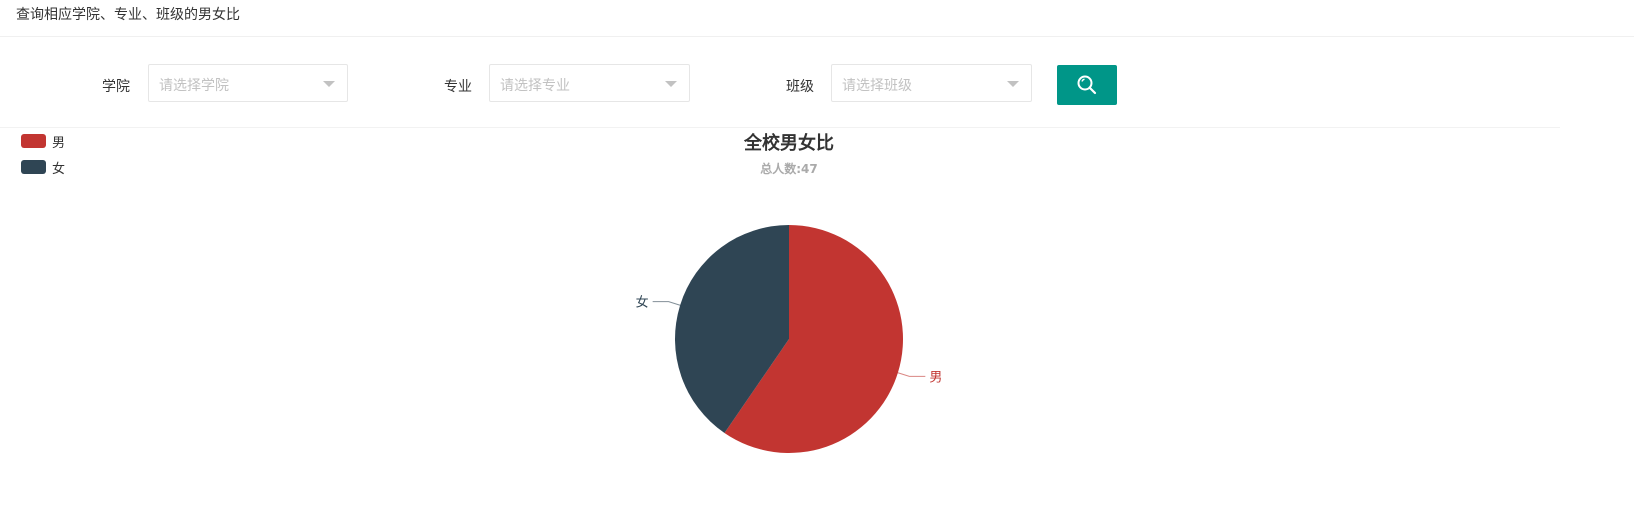 Image resolution: width=1634 pixels, height=510 pixels. What do you see at coordinates (800, 87) in the screenshot?
I see `class-label: 班级` at bounding box center [800, 87].